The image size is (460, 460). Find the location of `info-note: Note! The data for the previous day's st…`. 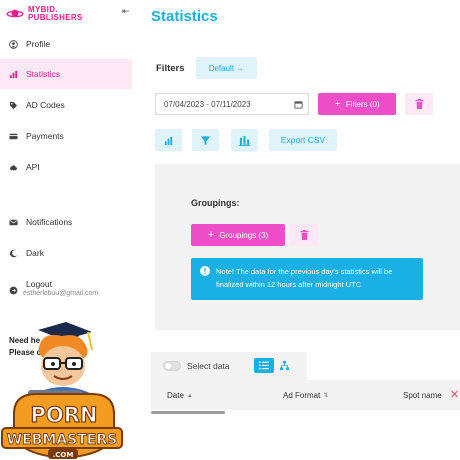

info-note: Note! The data for the previous day's st… is located at coordinates (307, 279).